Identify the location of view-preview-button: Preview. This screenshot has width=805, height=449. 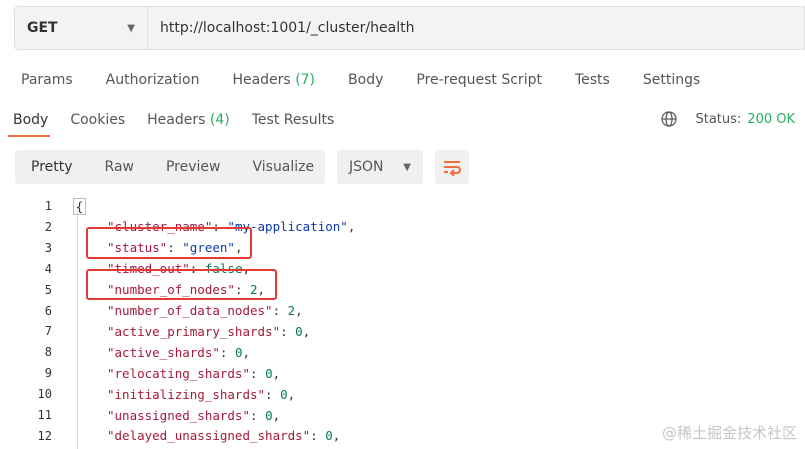
(193, 167).